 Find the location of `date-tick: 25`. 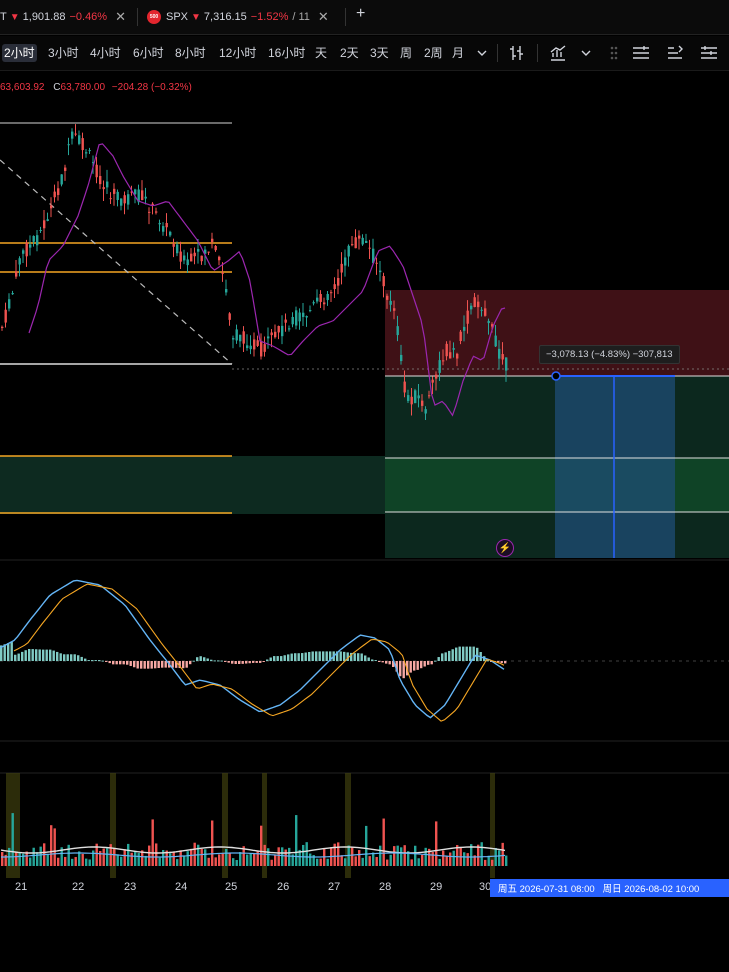

date-tick: 25 is located at coordinates (231, 887).